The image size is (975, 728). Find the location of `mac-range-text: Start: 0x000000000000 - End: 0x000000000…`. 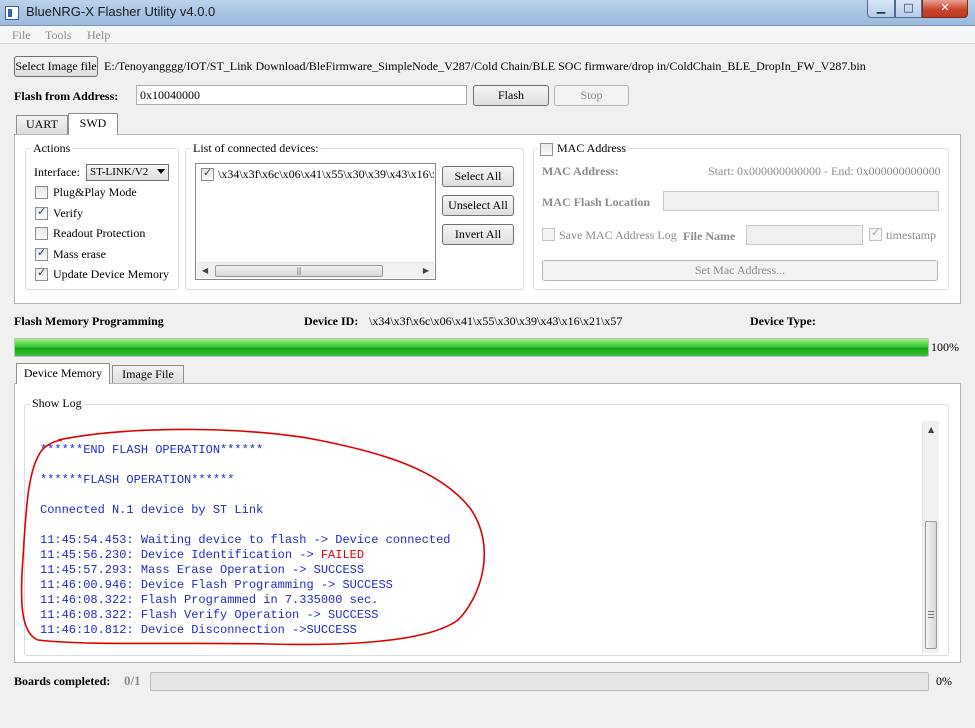

mac-range-text: Start: 0x000000000000 - End: 0x000000000… is located at coordinates (824, 171).